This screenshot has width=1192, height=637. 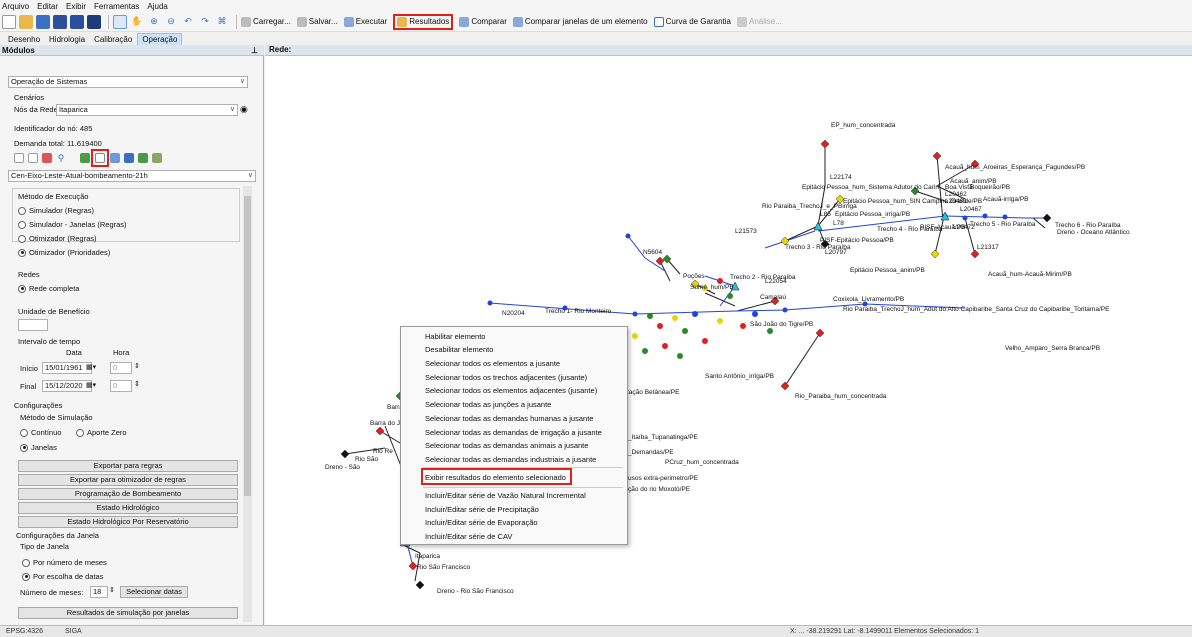 I want to click on radio-por-numero: Por número de meses, so click(x=64, y=562).